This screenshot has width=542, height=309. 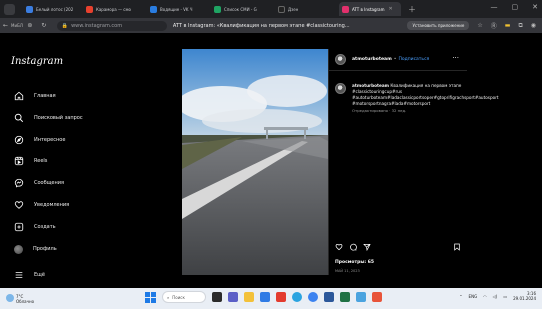 What do you see at coordinates (10, 298) in the screenshot?
I see `weather-cloud-icon` at bounding box center [10, 298].